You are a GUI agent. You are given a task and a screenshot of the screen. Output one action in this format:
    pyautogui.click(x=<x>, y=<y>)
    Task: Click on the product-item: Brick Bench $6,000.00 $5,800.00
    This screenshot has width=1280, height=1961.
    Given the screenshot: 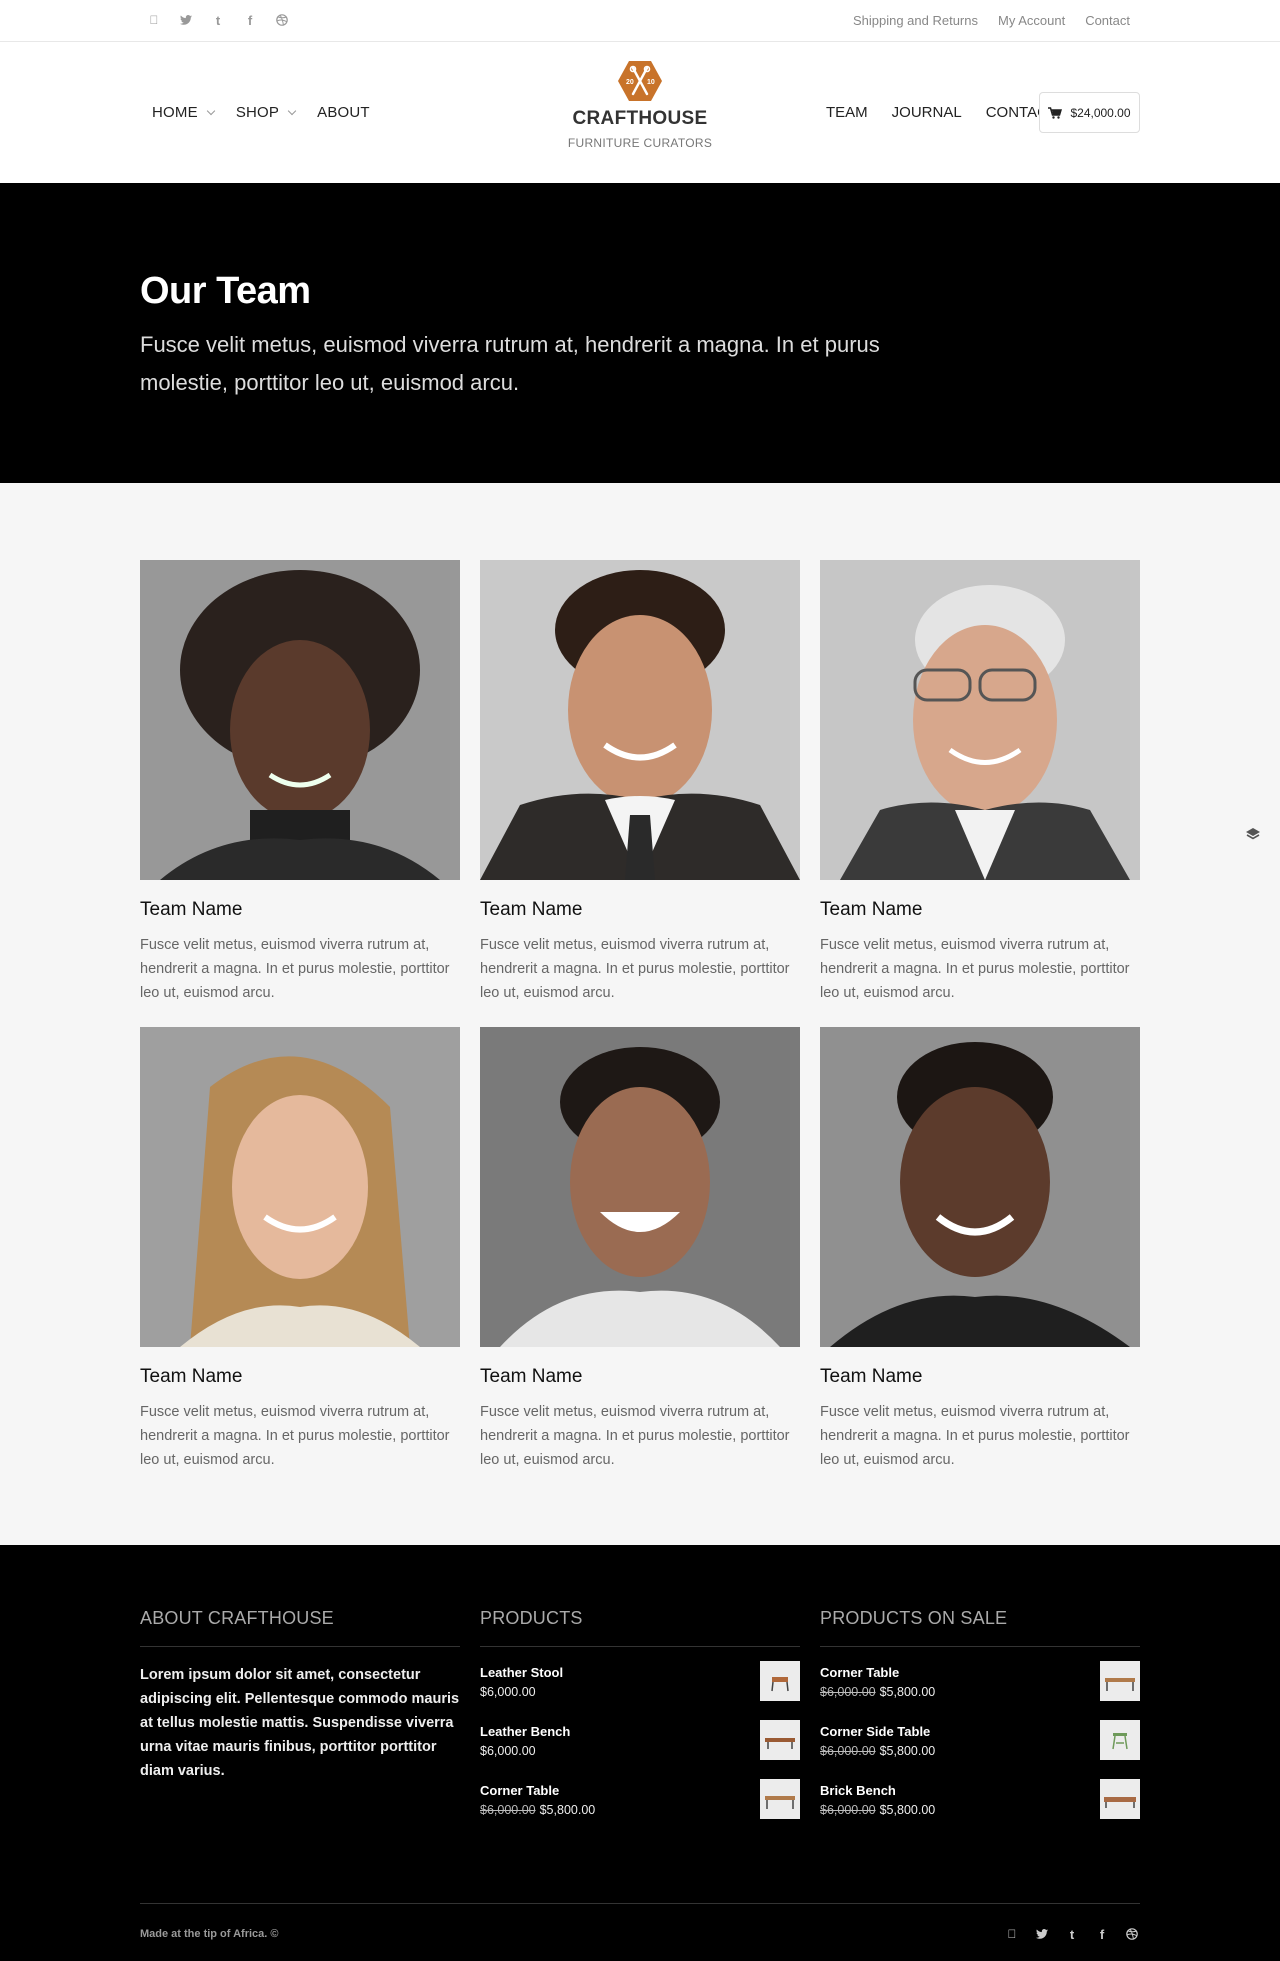 What is the action you would take?
    pyautogui.click(x=980, y=1808)
    